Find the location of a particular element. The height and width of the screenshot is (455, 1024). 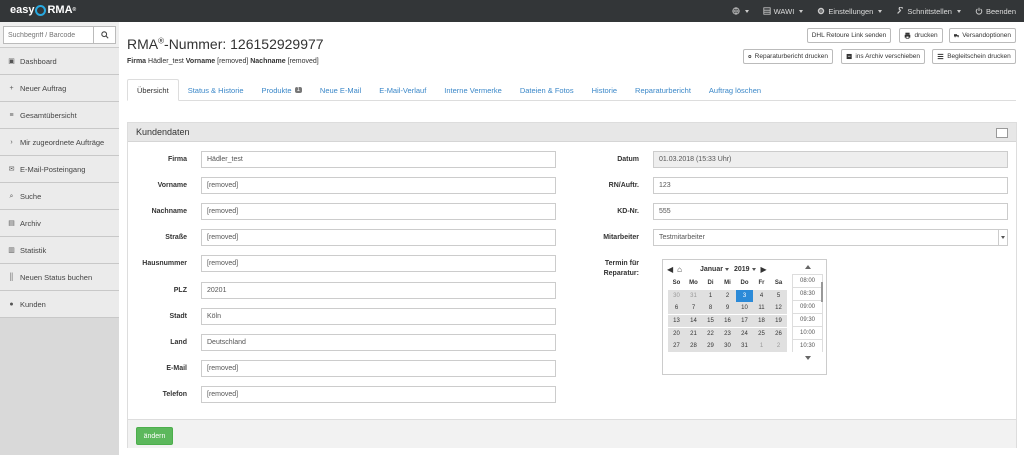

calendar-day: 29 is located at coordinates (710, 346).